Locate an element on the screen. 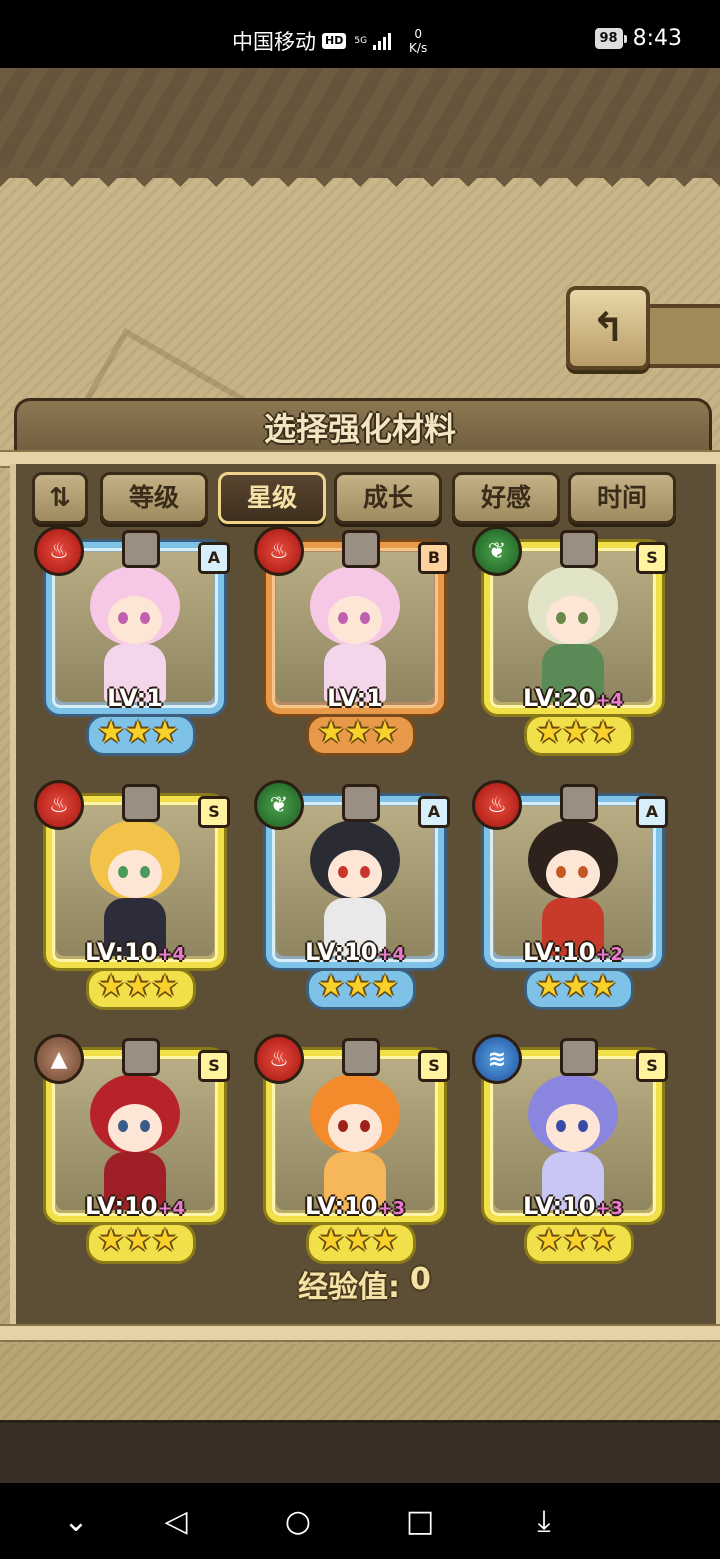  character-card: ❦ A LV:10+4 ★★★ is located at coordinates (355, 895).